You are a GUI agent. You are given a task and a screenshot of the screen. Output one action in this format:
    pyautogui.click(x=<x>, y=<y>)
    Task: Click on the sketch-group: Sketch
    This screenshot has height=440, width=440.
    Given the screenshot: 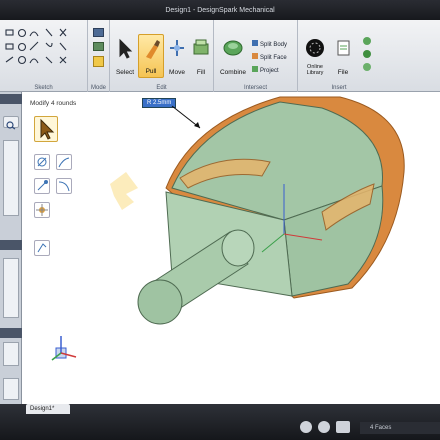 What is the action you would take?
    pyautogui.click(x=44, y=56)
    